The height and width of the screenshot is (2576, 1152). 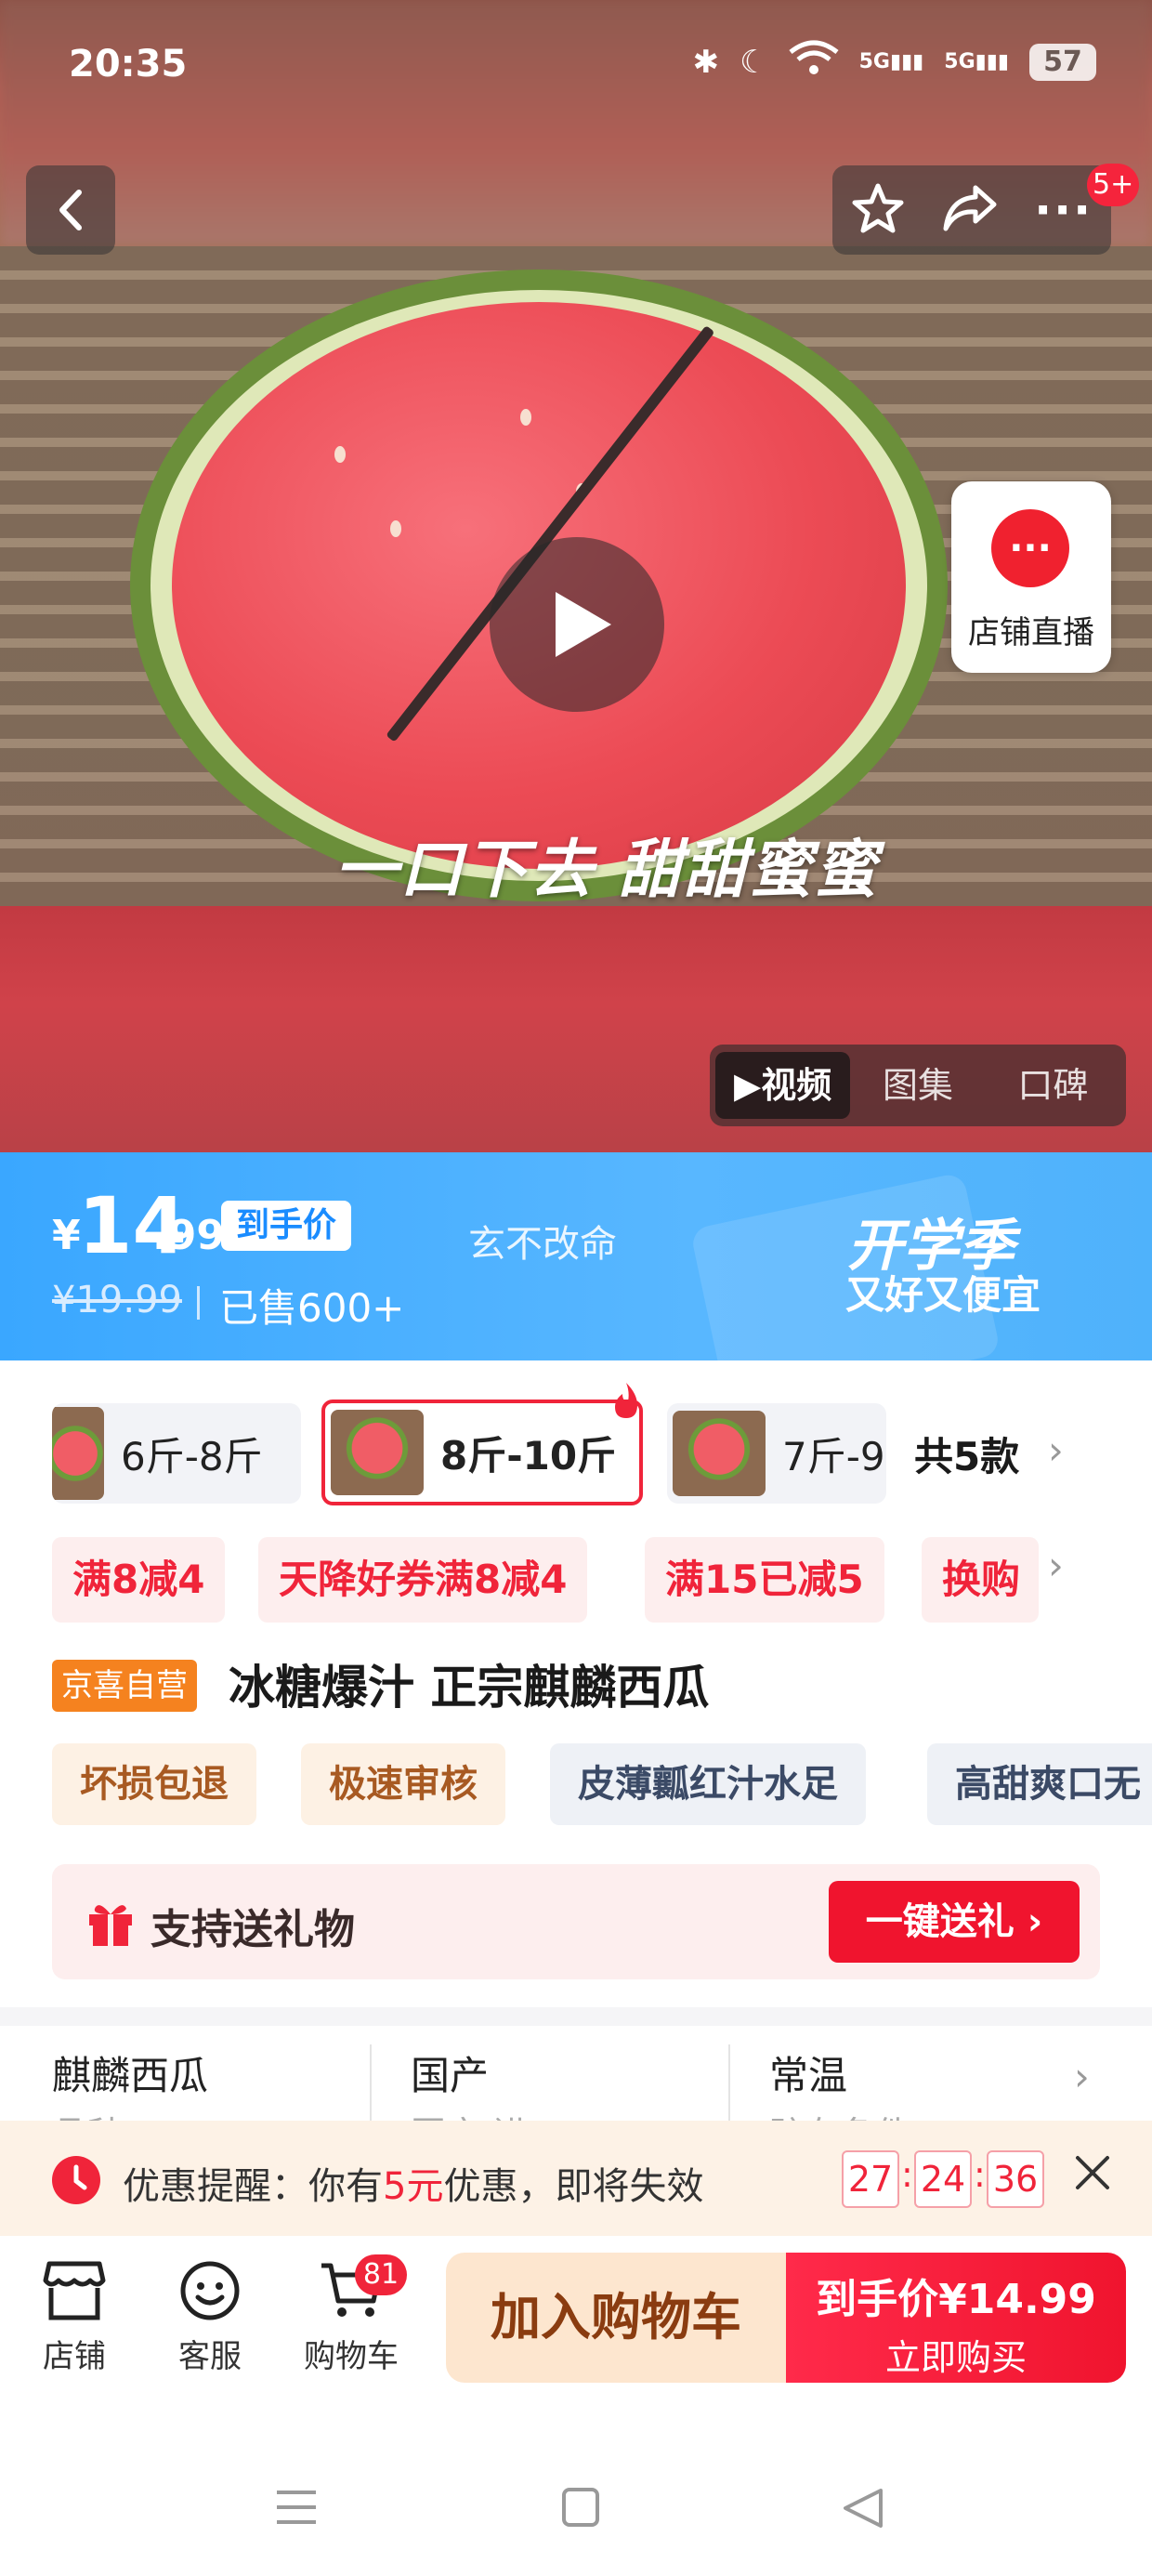 I want to click on customer-service-button: 客服, so click(x=210, y=2318).